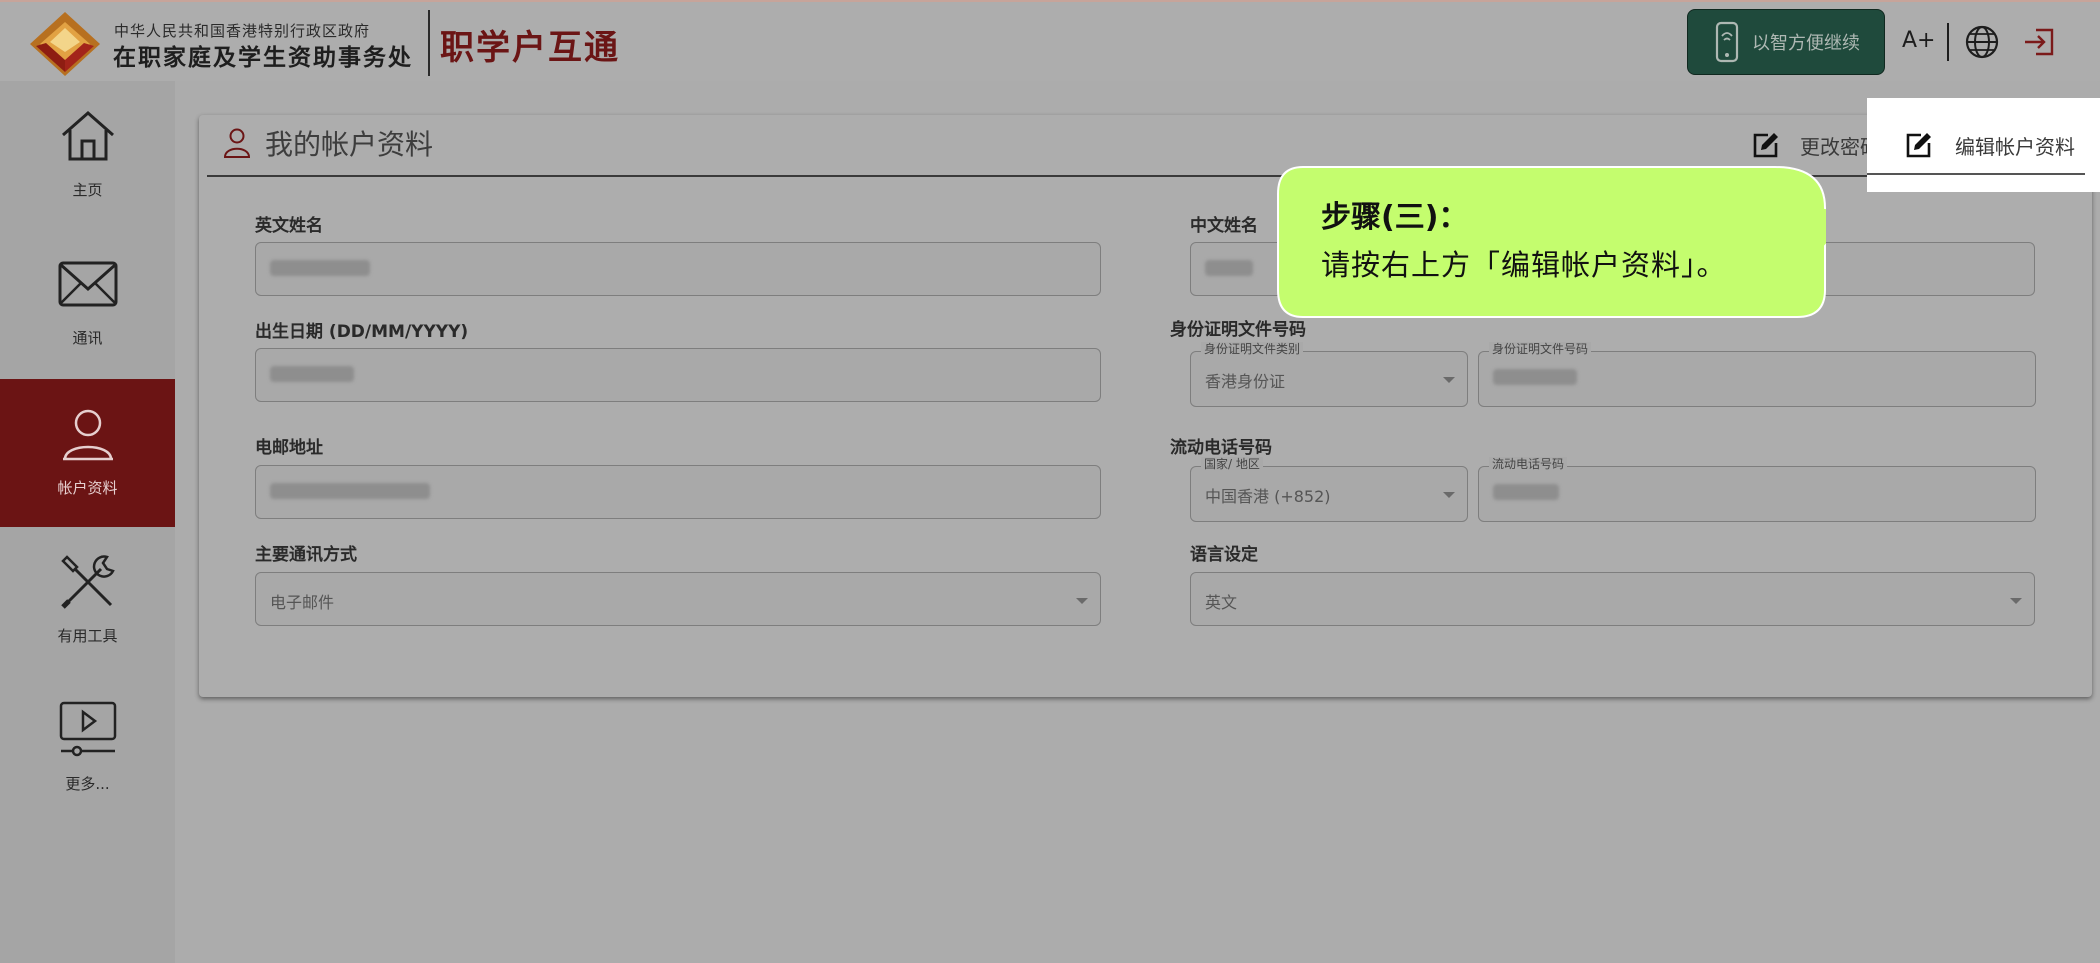  I want to click on region-legend: 国家/ 地区, so click(1232, 464).